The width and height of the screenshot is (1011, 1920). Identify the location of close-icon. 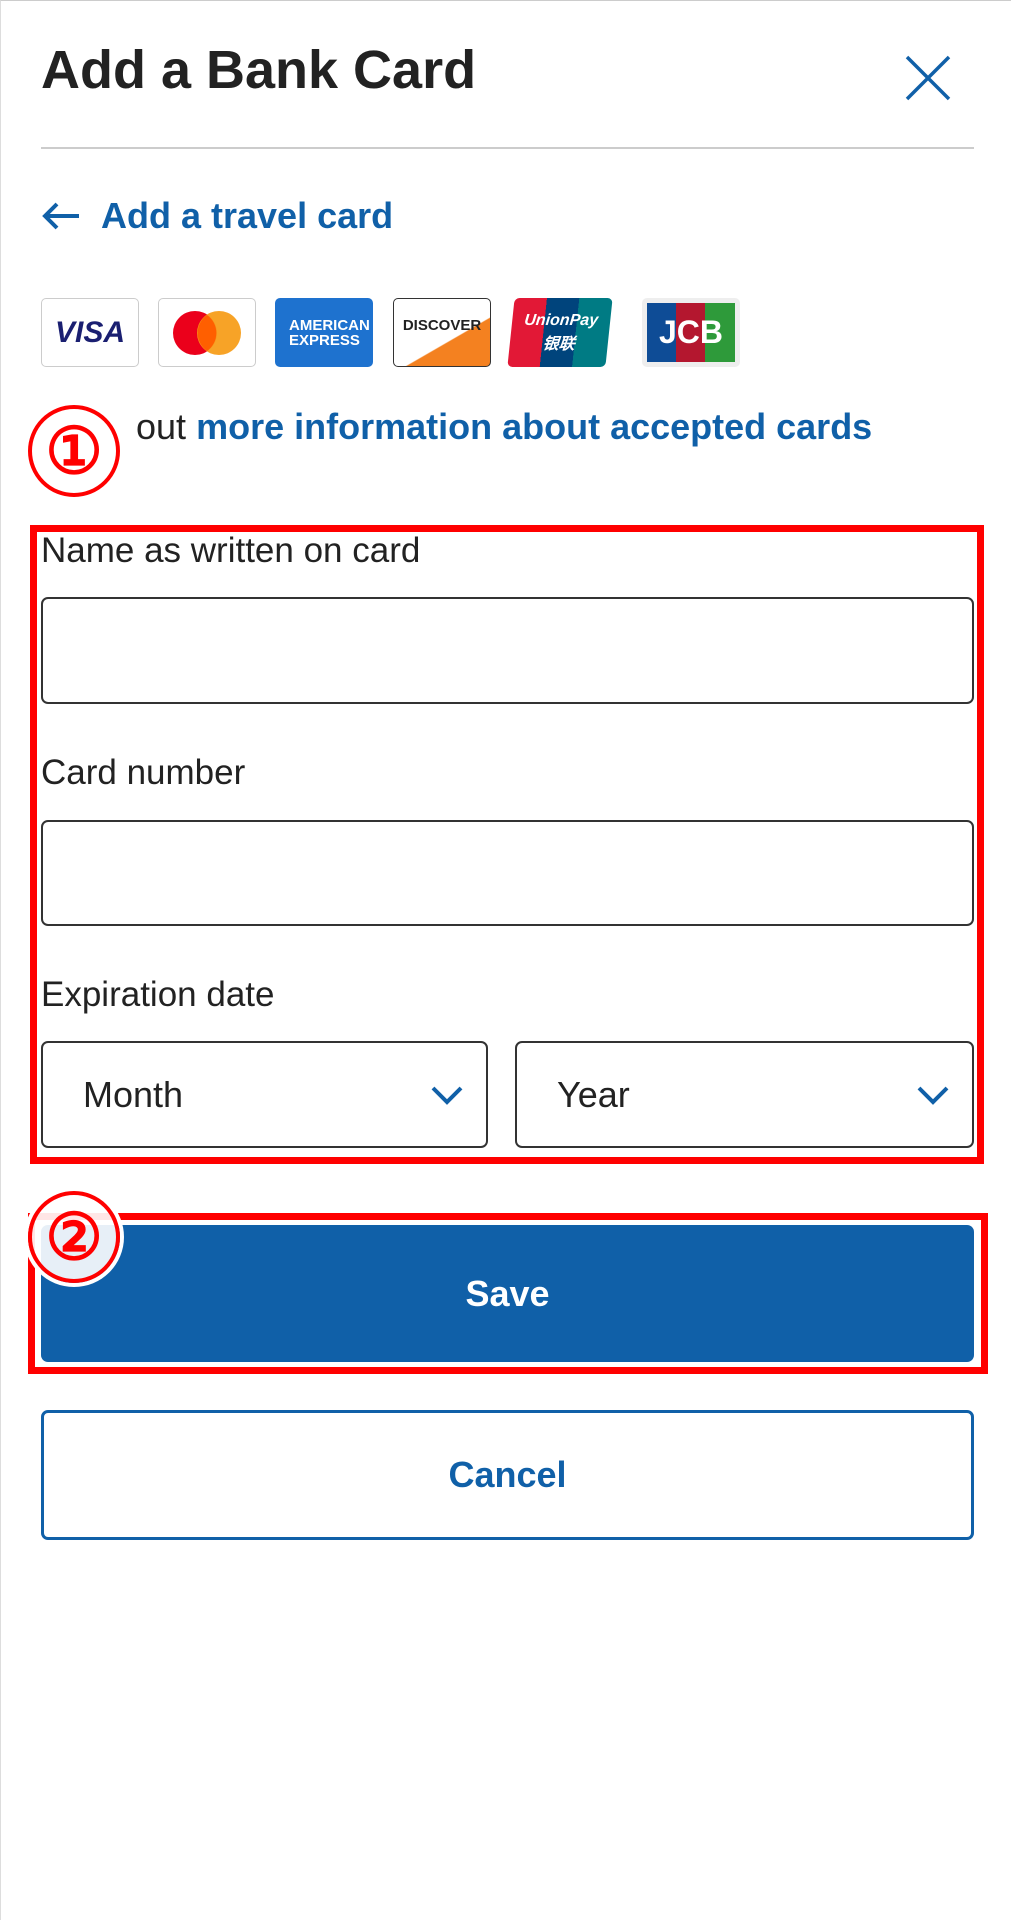
(928, 78).